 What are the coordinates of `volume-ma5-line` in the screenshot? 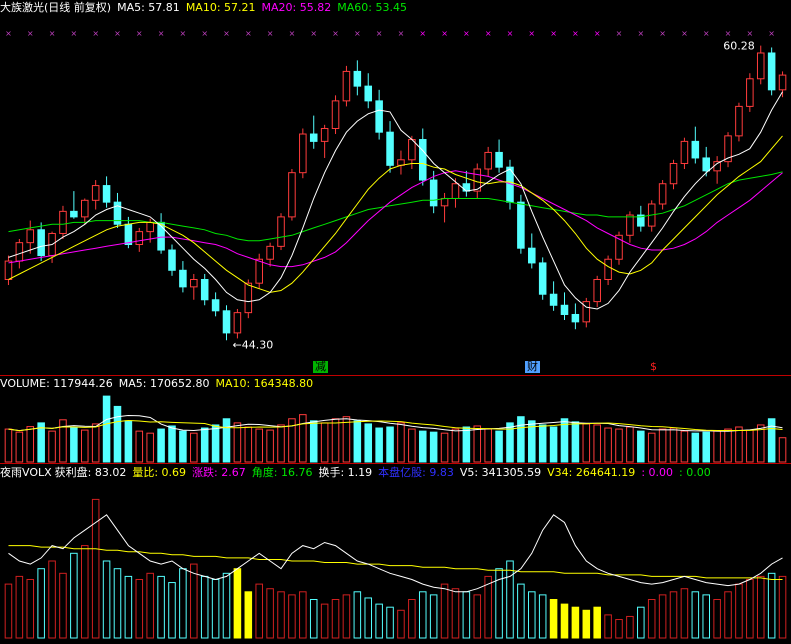 It's located at (395, 423).